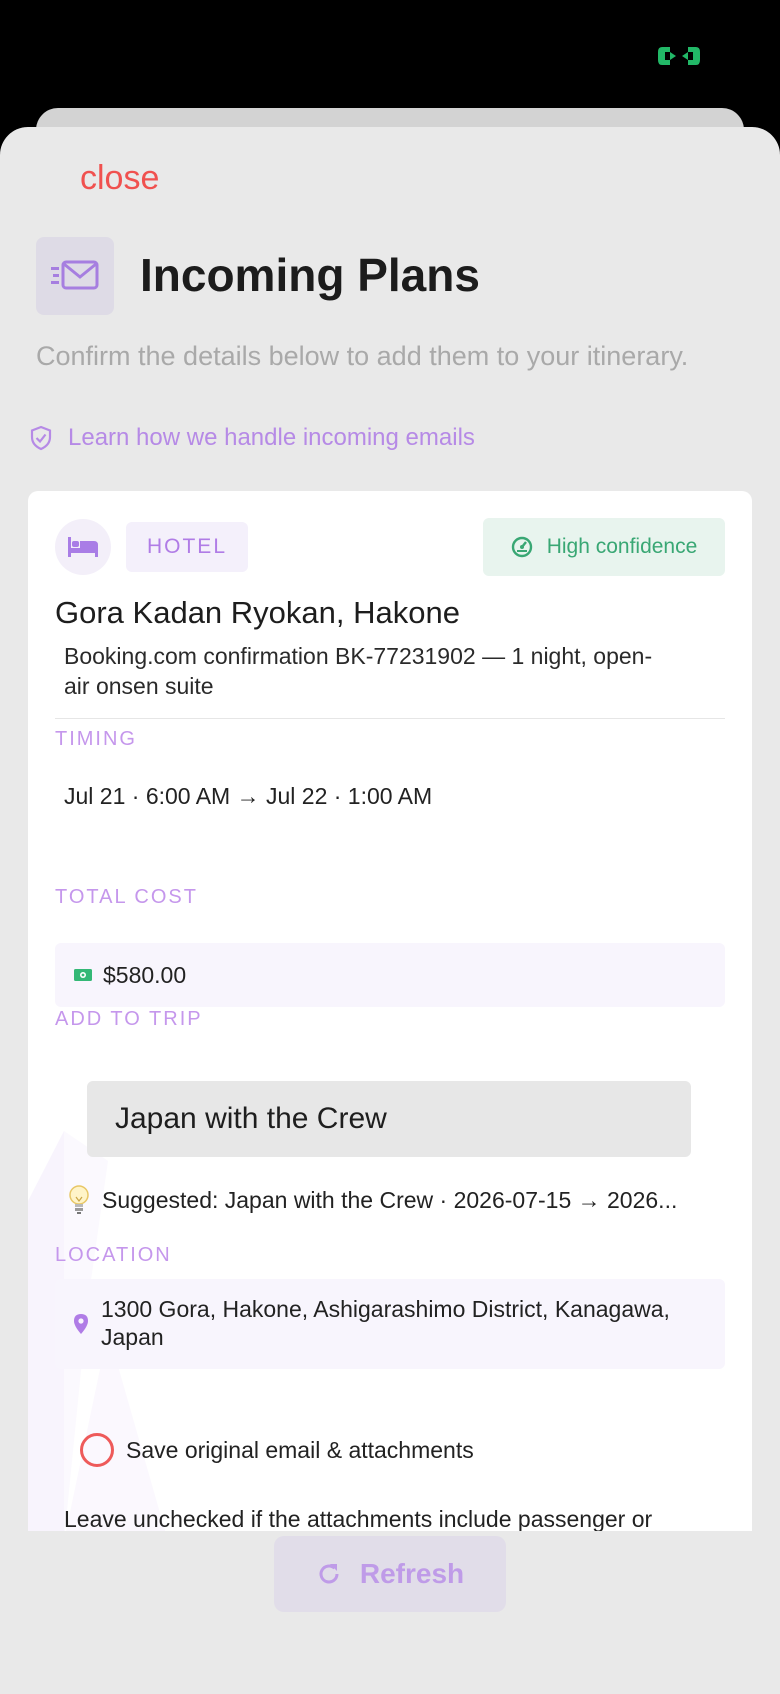 Image resolution: width=780 pixels, height=1694 pixels. What do you see at coordinates (129, 1019) in the screenshot?
I see `add-to-trip-label: ADD TO TRIP` at bounding box center [129, 1019].